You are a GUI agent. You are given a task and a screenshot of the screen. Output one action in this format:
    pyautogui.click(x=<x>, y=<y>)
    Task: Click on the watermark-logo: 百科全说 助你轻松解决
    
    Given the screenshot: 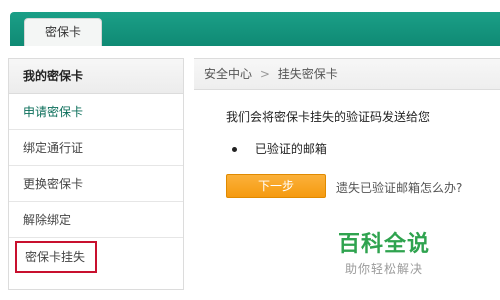 What is the action you would take?
    pyautogui.click(x=384, y=251)
    